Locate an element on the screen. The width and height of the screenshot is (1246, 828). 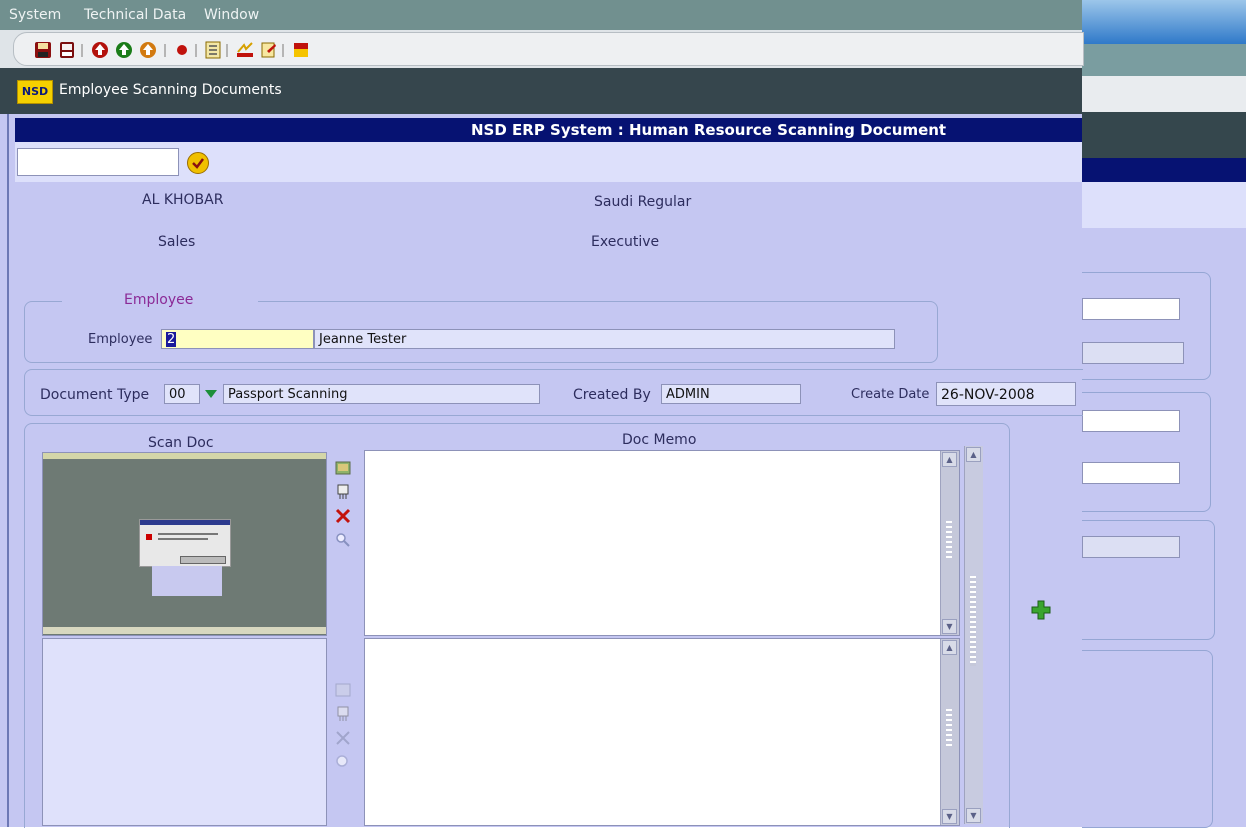
dropdown-arrow-icon is located at coordinates (211, 394).